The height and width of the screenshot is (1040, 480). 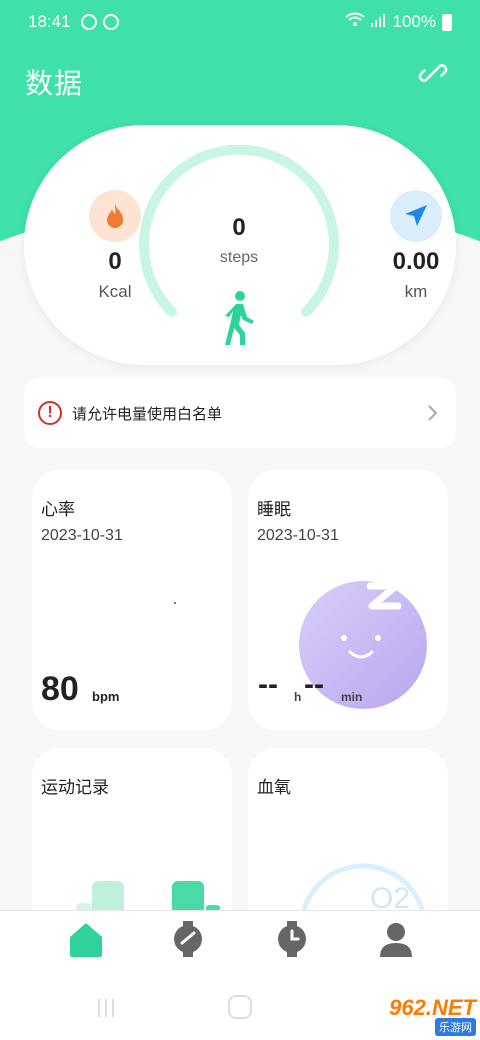 What do you see at coordinates (298, 697) in the screenshot?
I see `sleep-hours-unit: h` at bounding box center [298, 697].